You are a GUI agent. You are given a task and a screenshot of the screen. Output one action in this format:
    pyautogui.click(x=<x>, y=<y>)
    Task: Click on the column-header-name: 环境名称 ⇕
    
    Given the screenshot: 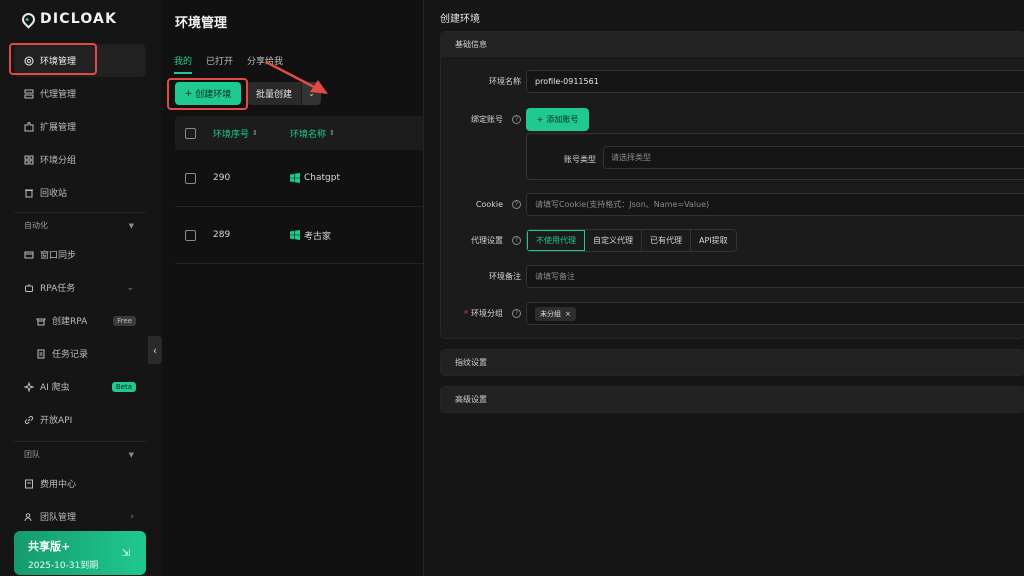 What is the action you would take?
    pyautogui.click(x=312, y=133)
    